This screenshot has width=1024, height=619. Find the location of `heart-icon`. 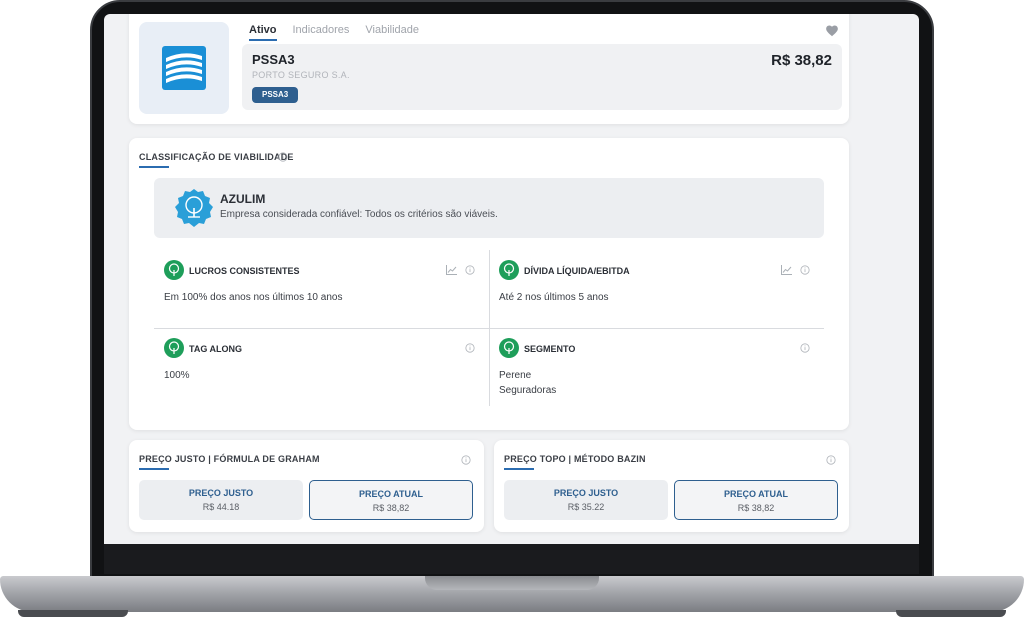

heart-icon is located at coordinates (832, 31).